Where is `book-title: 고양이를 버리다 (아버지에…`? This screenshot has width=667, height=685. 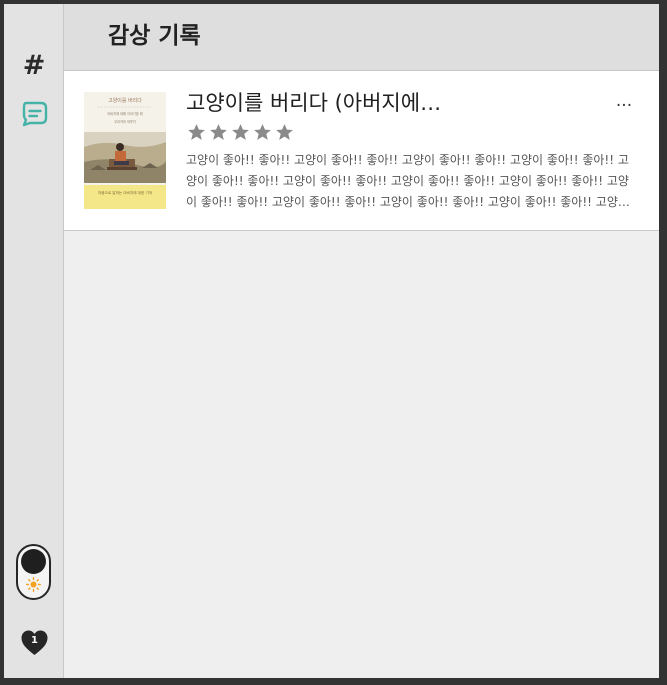
book-title: 고양이를 버리다 (아버지에… is located at coordinates (314, 103).